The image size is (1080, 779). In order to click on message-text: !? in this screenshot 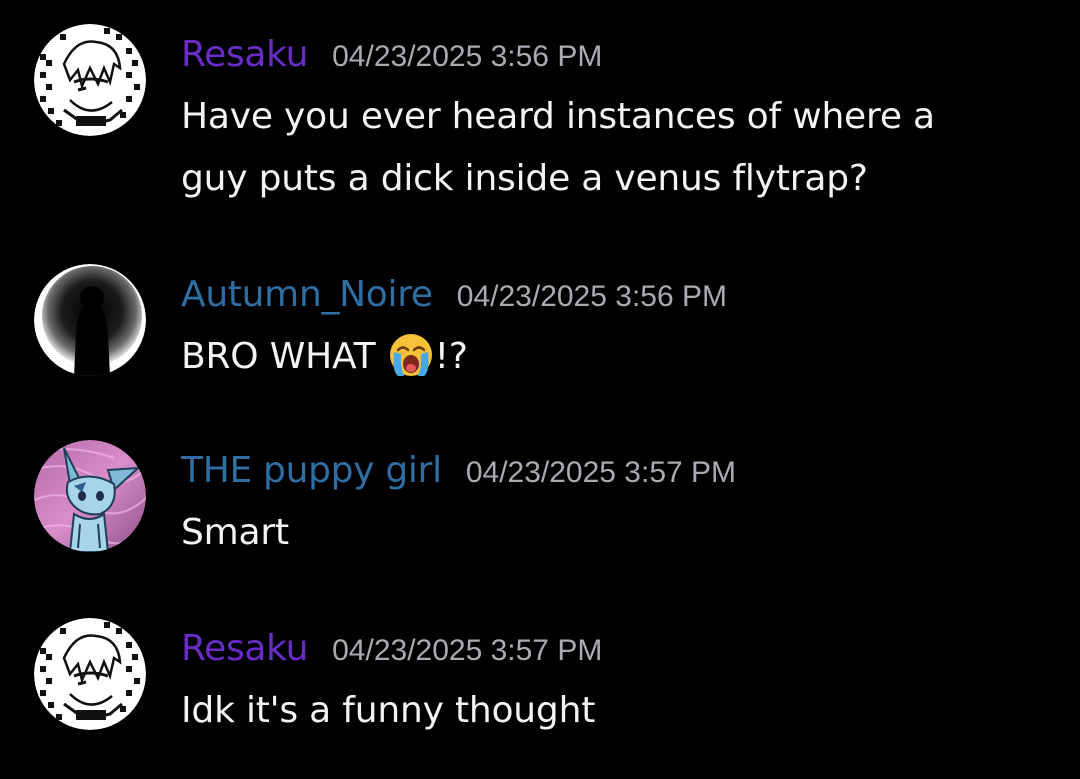, I will do `click(451, 356)`.